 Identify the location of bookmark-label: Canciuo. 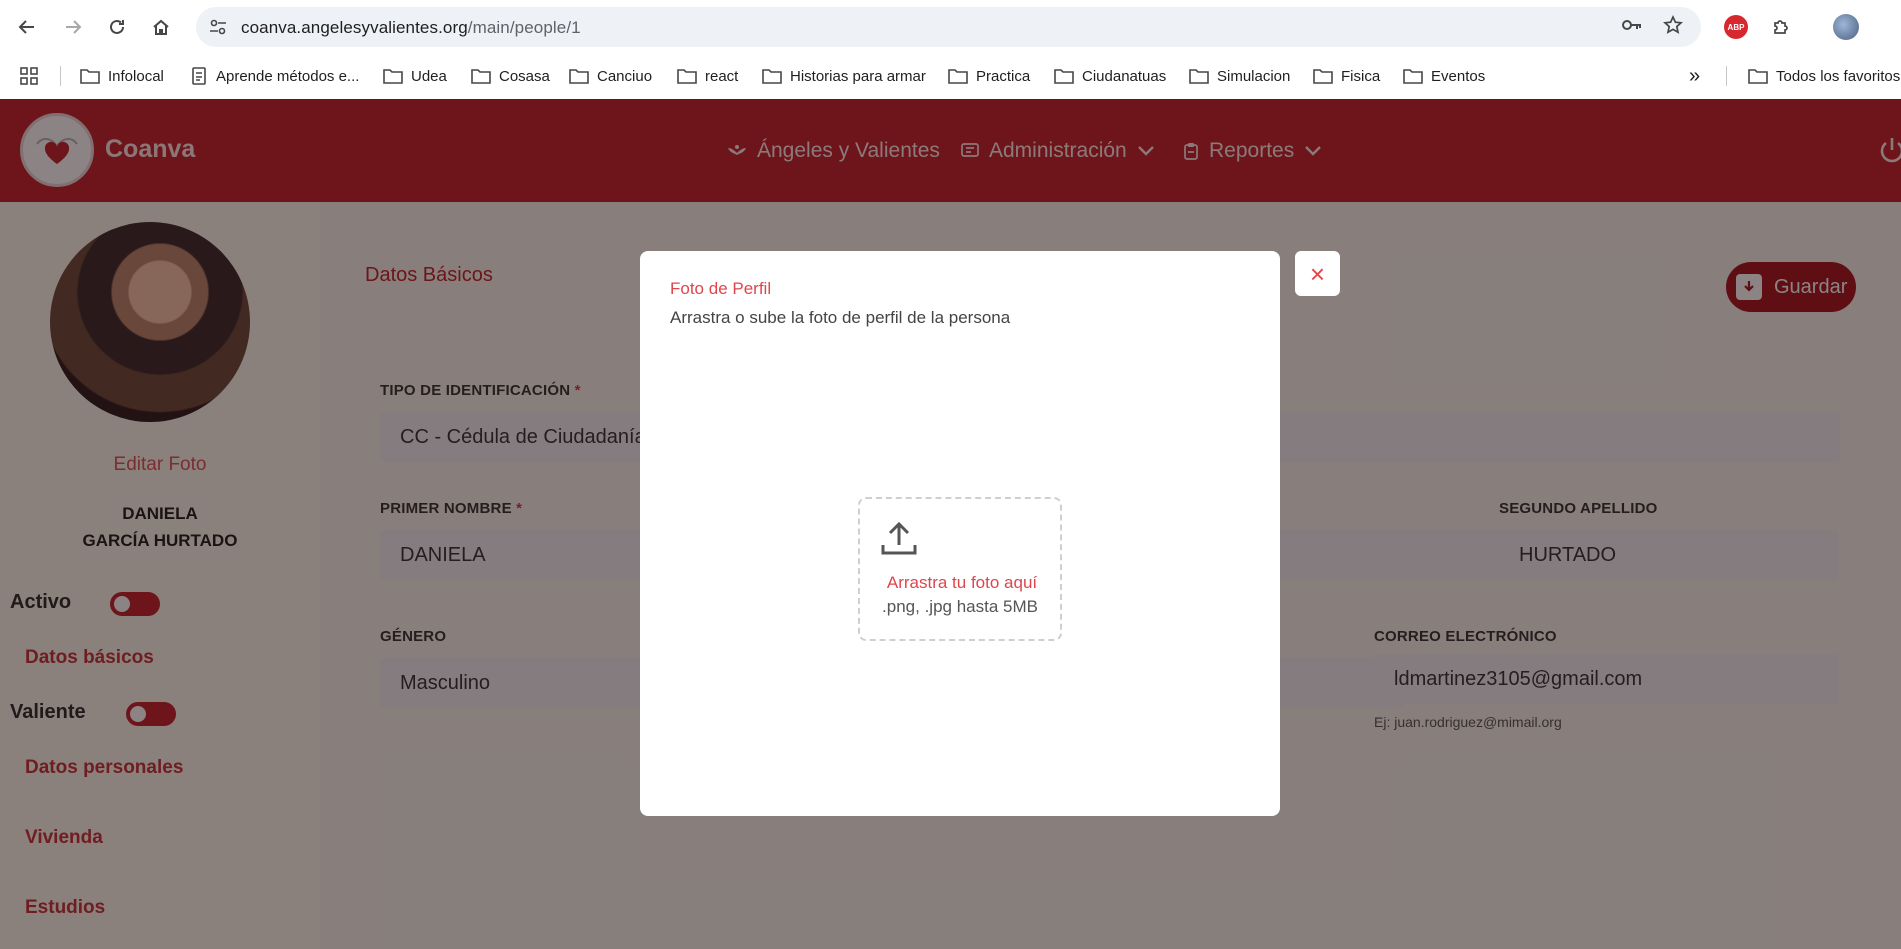
(625, 76).